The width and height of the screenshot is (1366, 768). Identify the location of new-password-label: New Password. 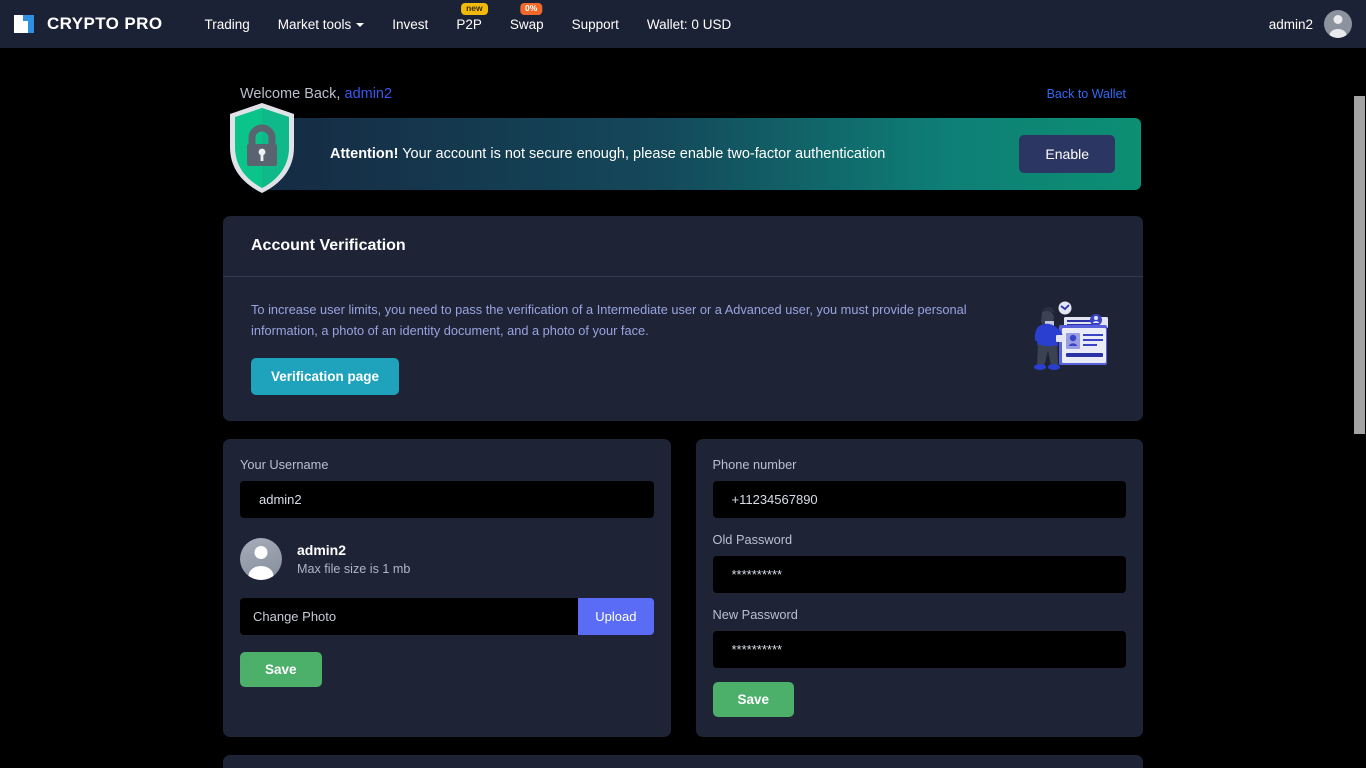
(755, 615).